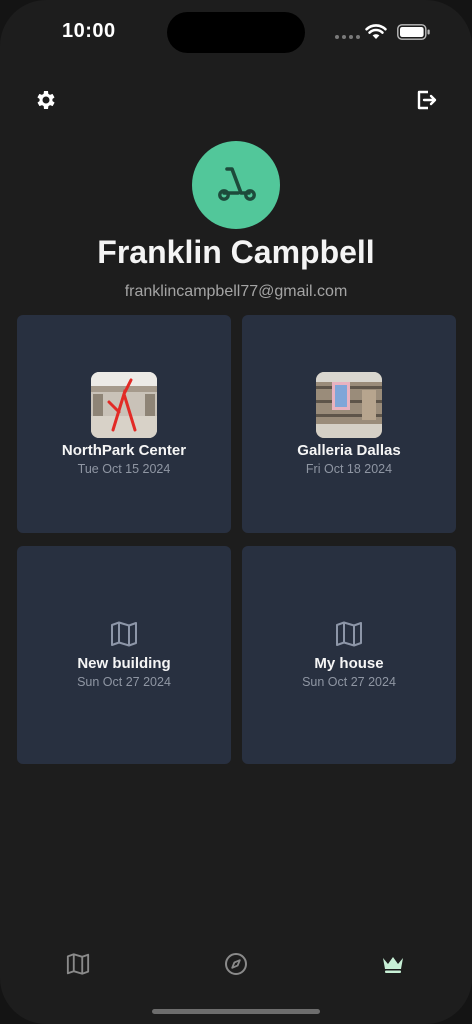 The width and height of the screenshot is (472, 1024). Describe the element at coordinates (236, 252) in the screenshot. I see `user-name: Franklin Campbell` at that location.